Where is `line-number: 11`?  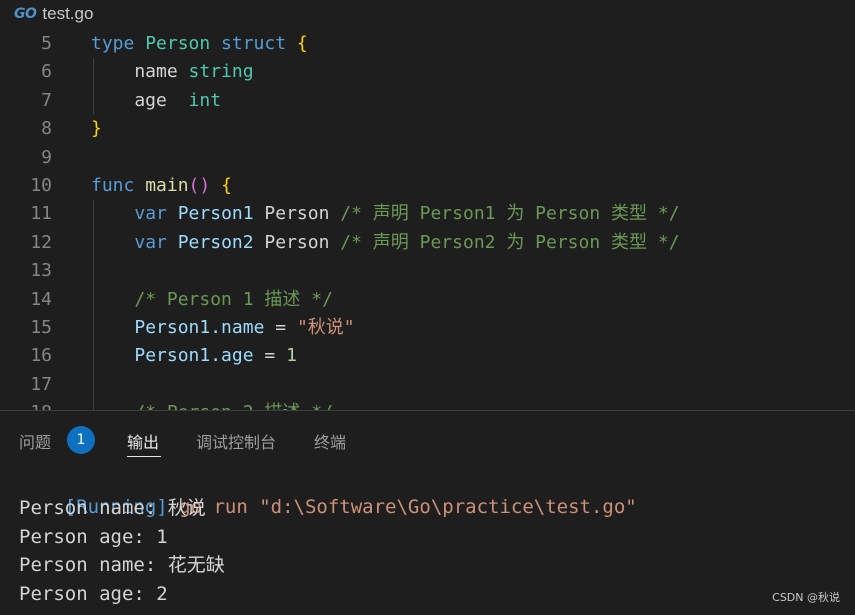 line-number: 11 is located at coordinates (41, 214).